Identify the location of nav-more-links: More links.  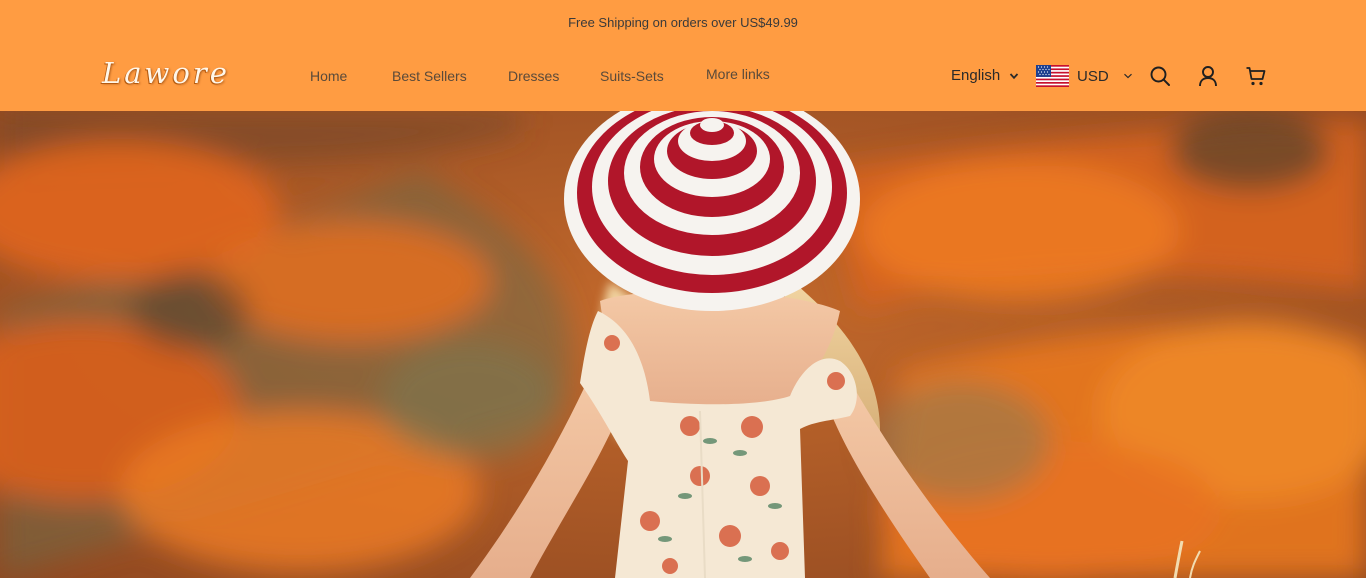
(738, 74).